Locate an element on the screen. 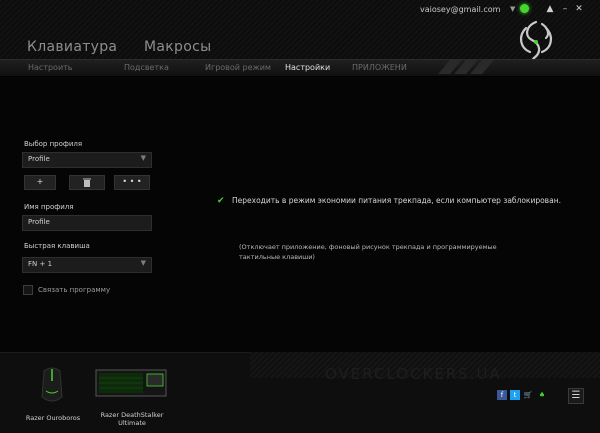  tab-customize: Настроить is located at coordinates (50, 67).